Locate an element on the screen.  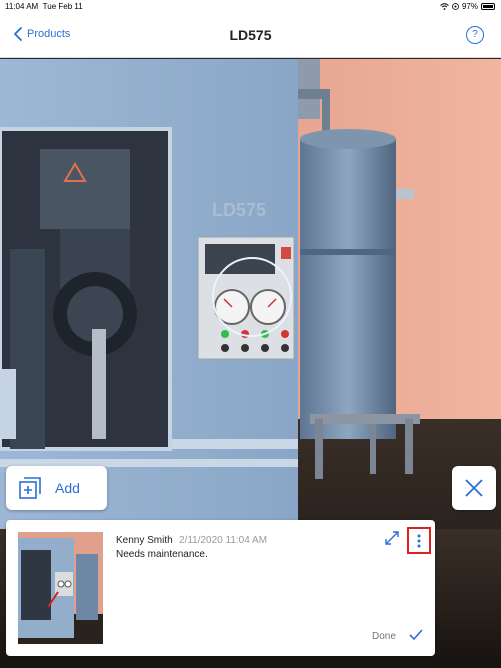
more-vertical-icon is located at coordinates (419, 540).